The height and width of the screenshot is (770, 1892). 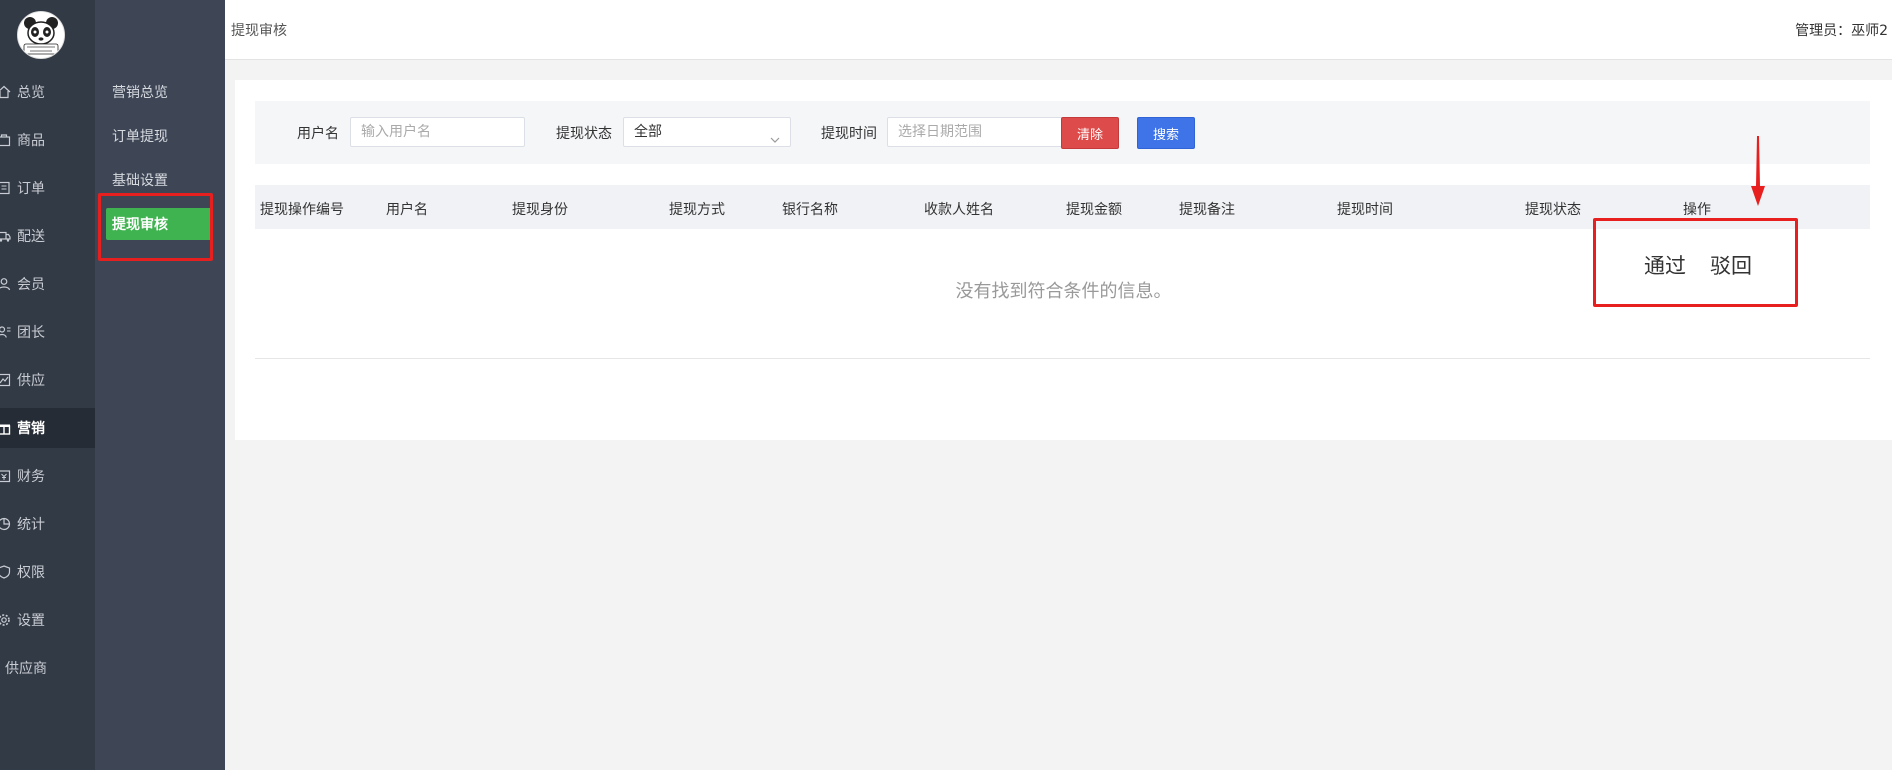 I want to click on column-header: 提现备注, so click(x=1207, y=210).